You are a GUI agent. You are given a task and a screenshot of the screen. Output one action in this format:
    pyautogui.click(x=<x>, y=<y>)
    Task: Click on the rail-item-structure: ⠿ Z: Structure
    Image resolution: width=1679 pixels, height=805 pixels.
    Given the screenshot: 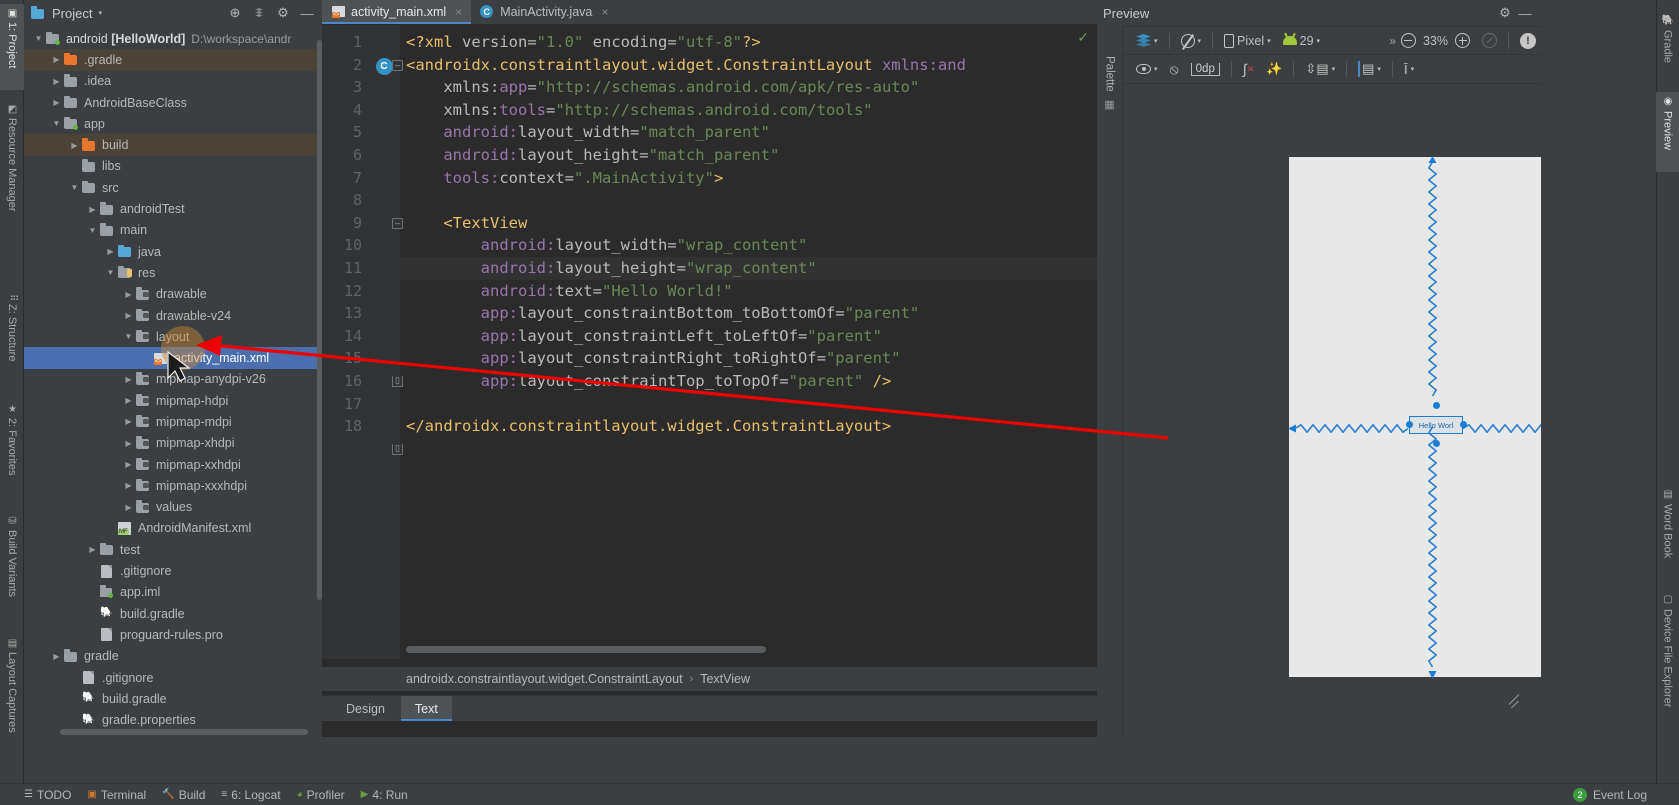 What is the action you would take?
    pyautogui.click(x=12, y=345)
    